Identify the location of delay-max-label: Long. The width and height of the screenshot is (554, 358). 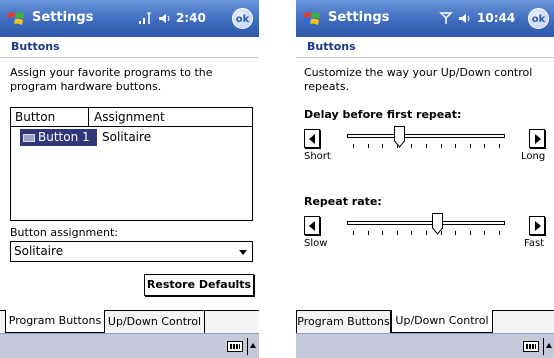
(533, 156).